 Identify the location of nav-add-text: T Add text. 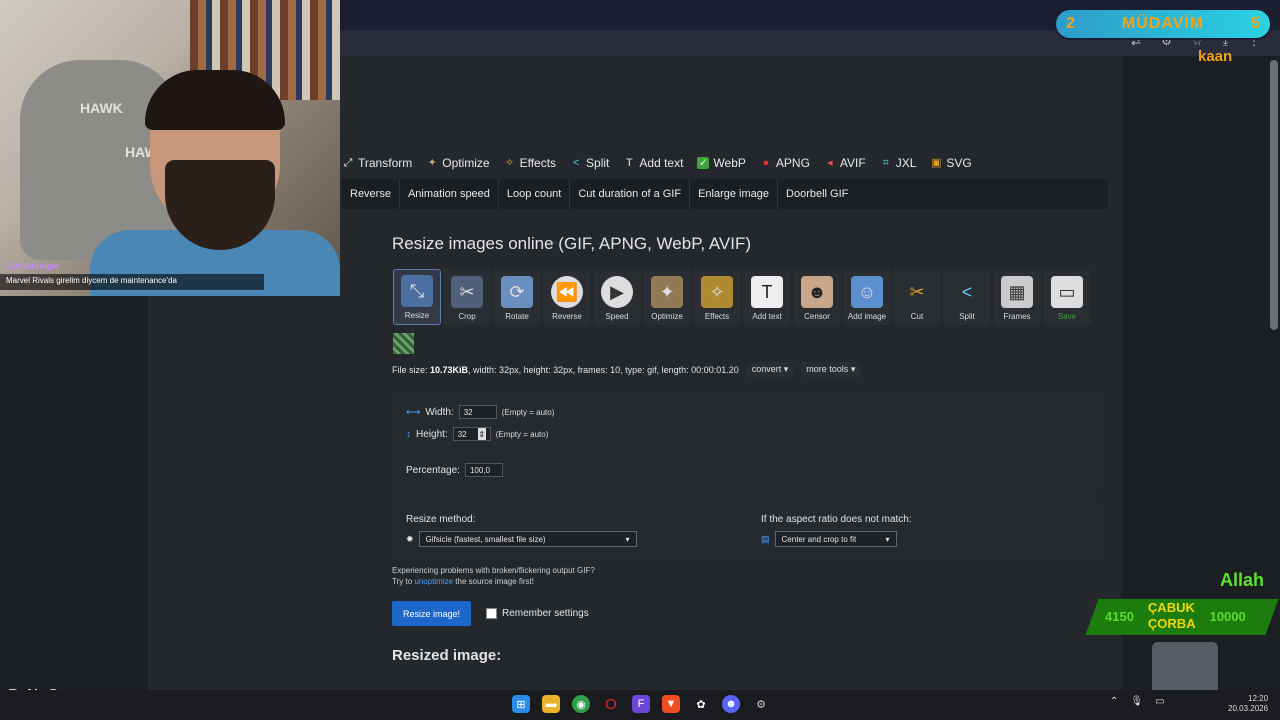
(653, 163).